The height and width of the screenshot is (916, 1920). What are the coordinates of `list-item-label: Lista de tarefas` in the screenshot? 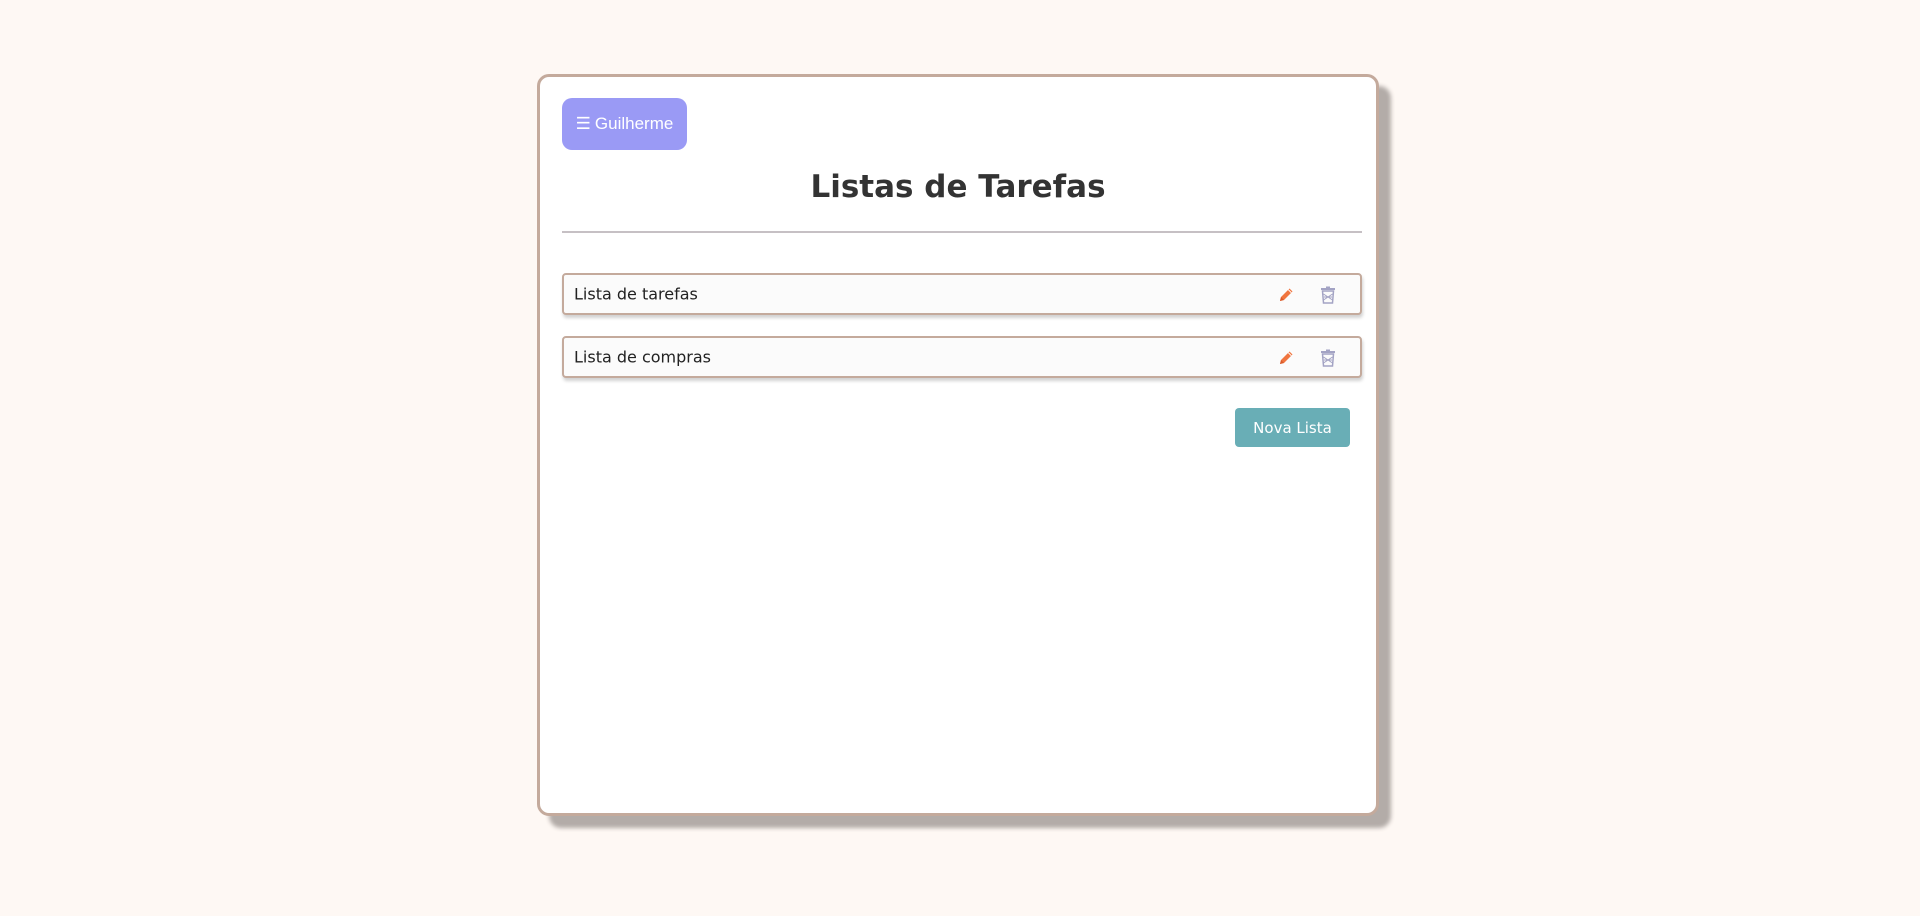 It's located at (636, 294).